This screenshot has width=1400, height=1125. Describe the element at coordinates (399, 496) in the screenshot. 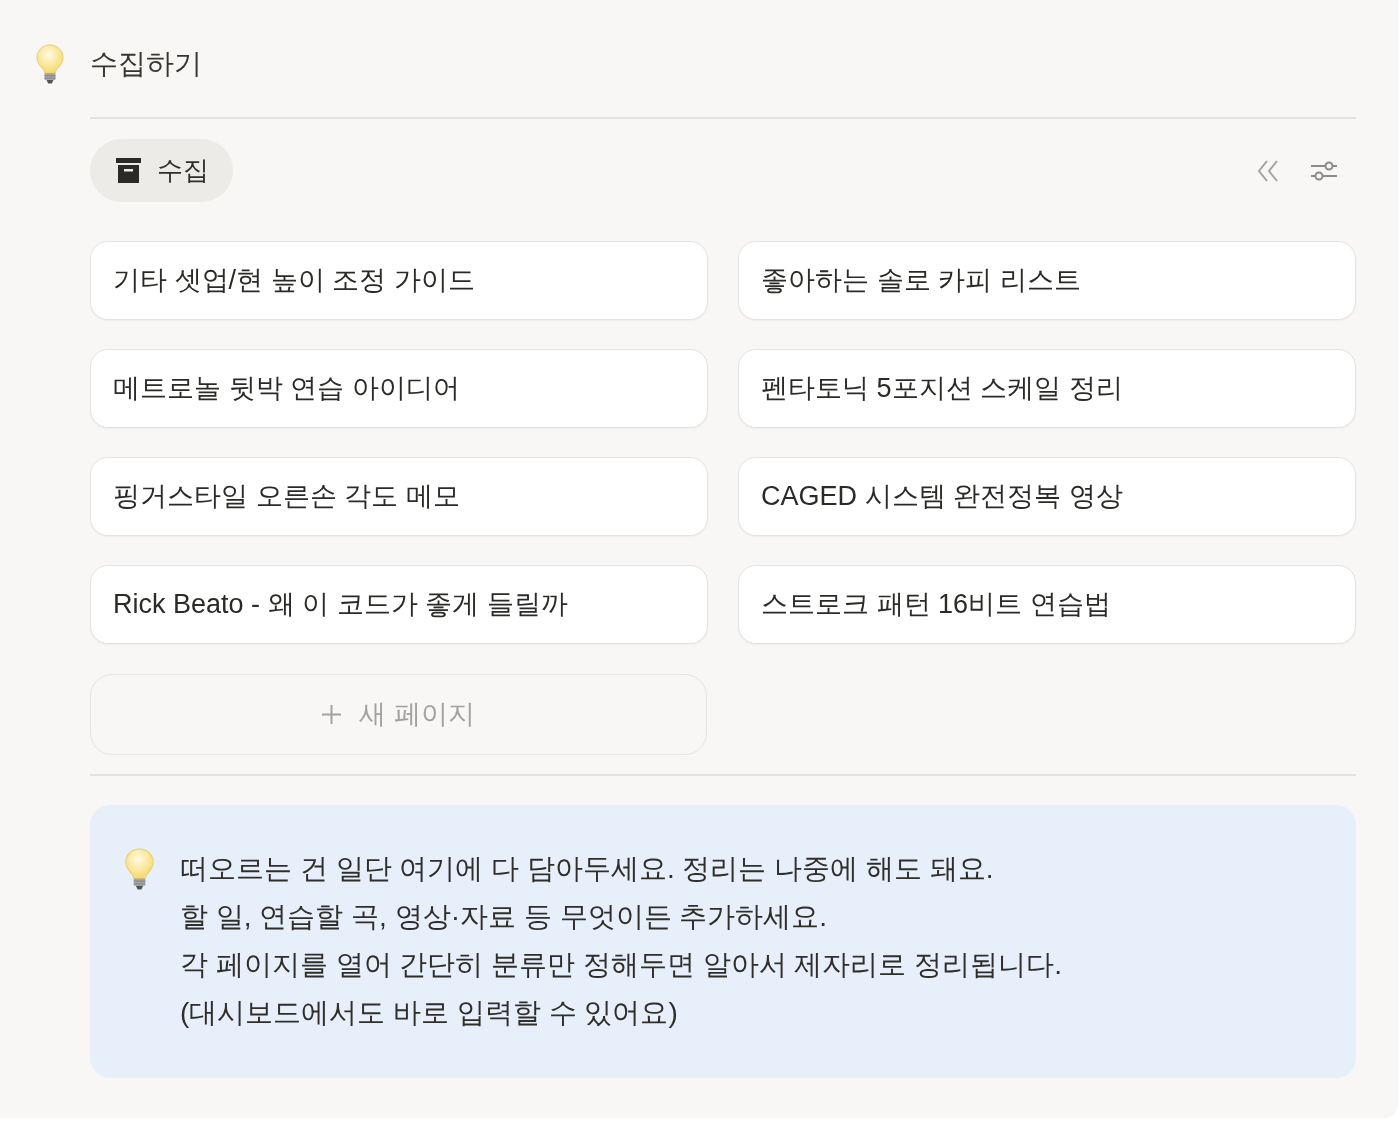

I see `page-card: 핑거스타일 오른손 각도 메모` at that location.